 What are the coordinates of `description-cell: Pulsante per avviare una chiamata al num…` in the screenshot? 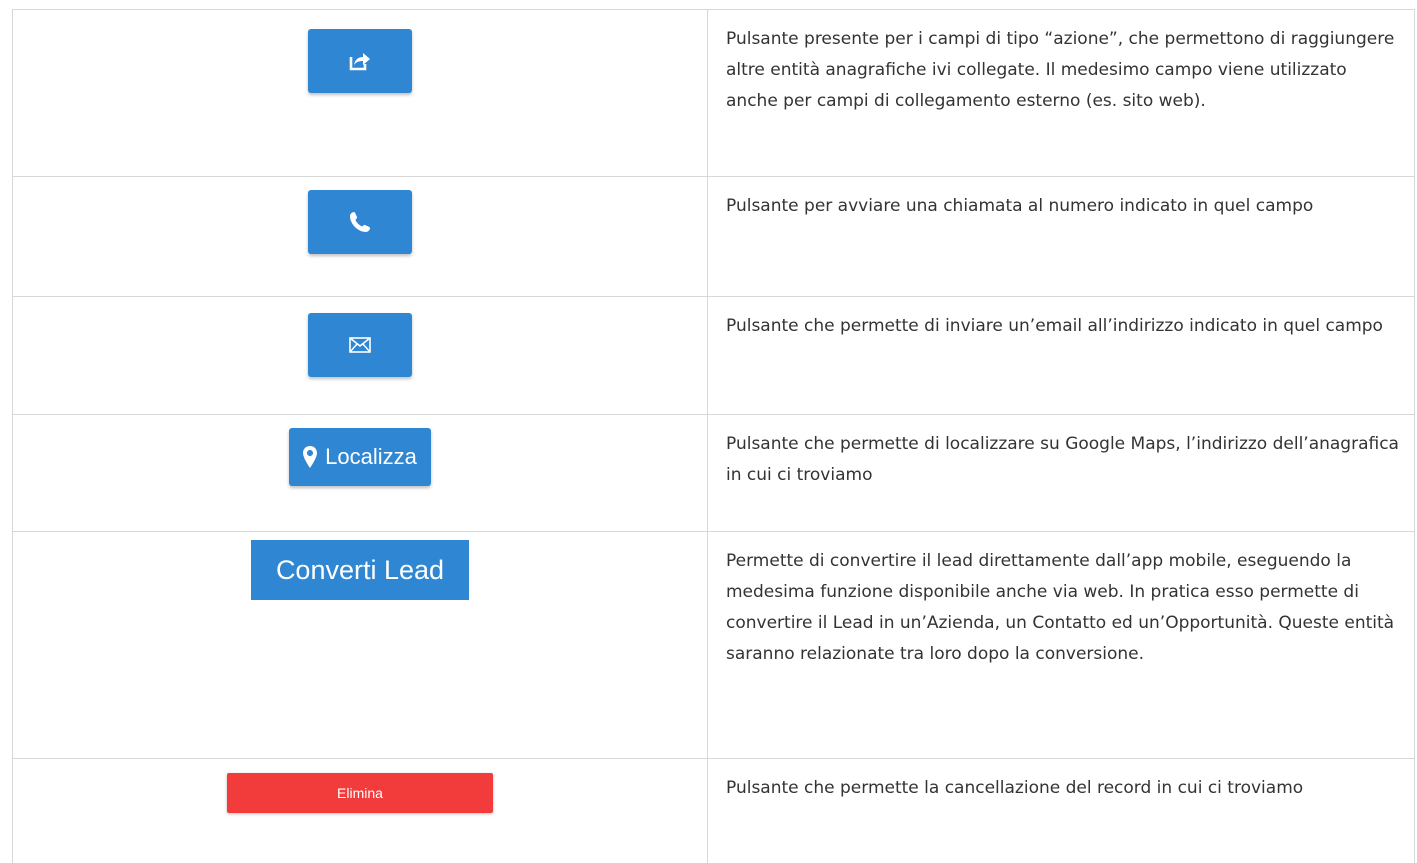 It's located at (1061, 237).